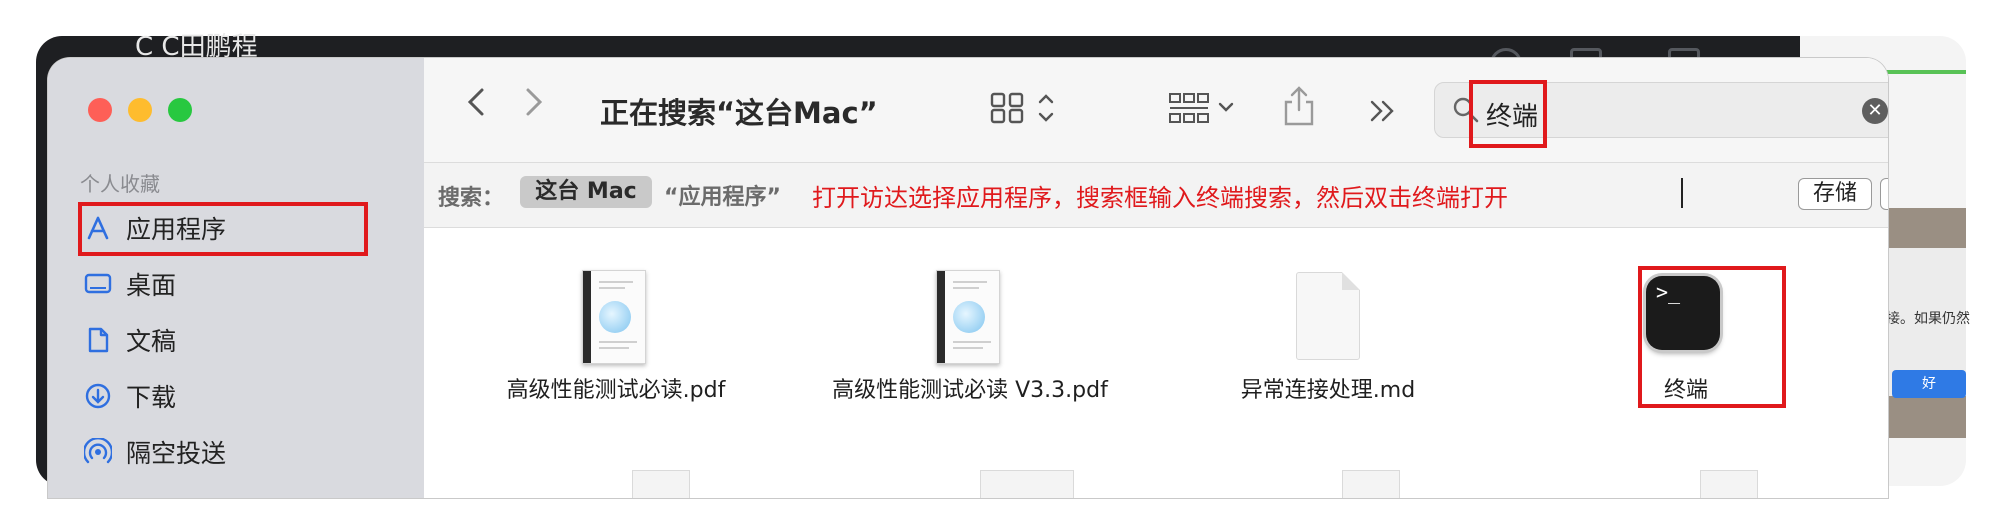 The height and width of the screenshot is (520, 2002). I want to click on sidebar-item-desktop: 桌面, so click(130, 284).